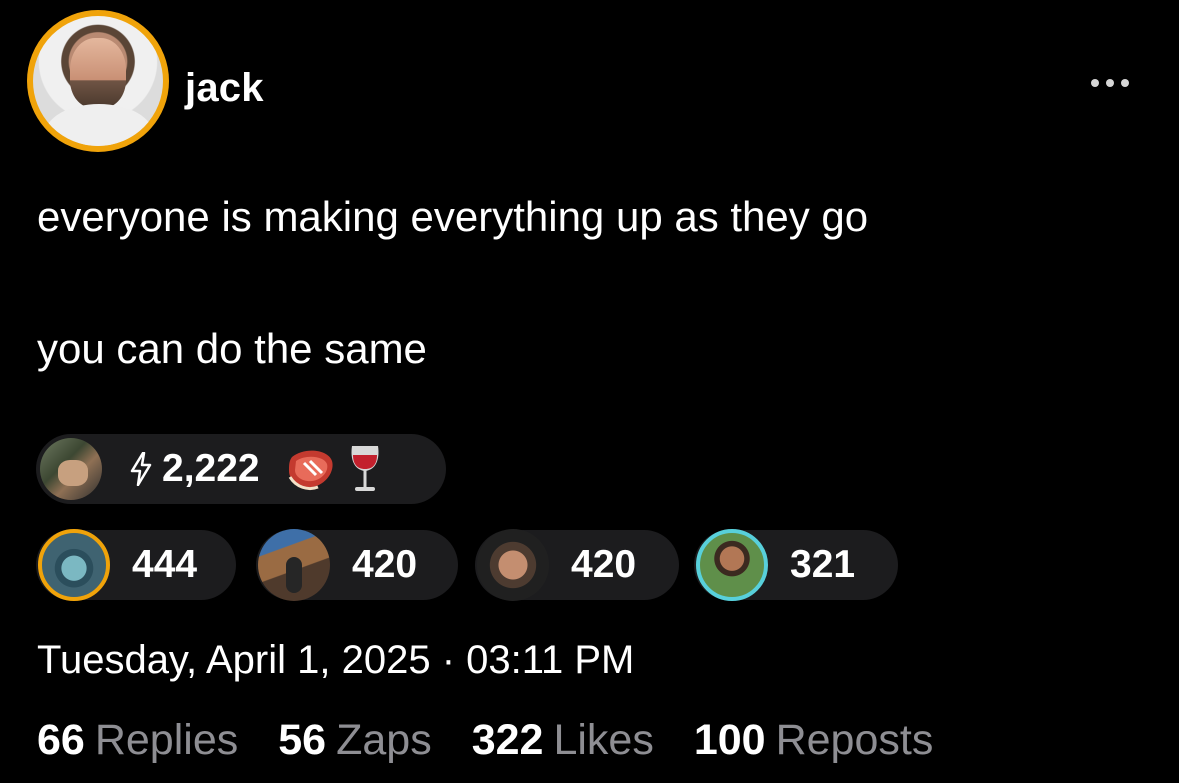  I want to click on zaps-stat: 56 Zaps, so click(354, 740).